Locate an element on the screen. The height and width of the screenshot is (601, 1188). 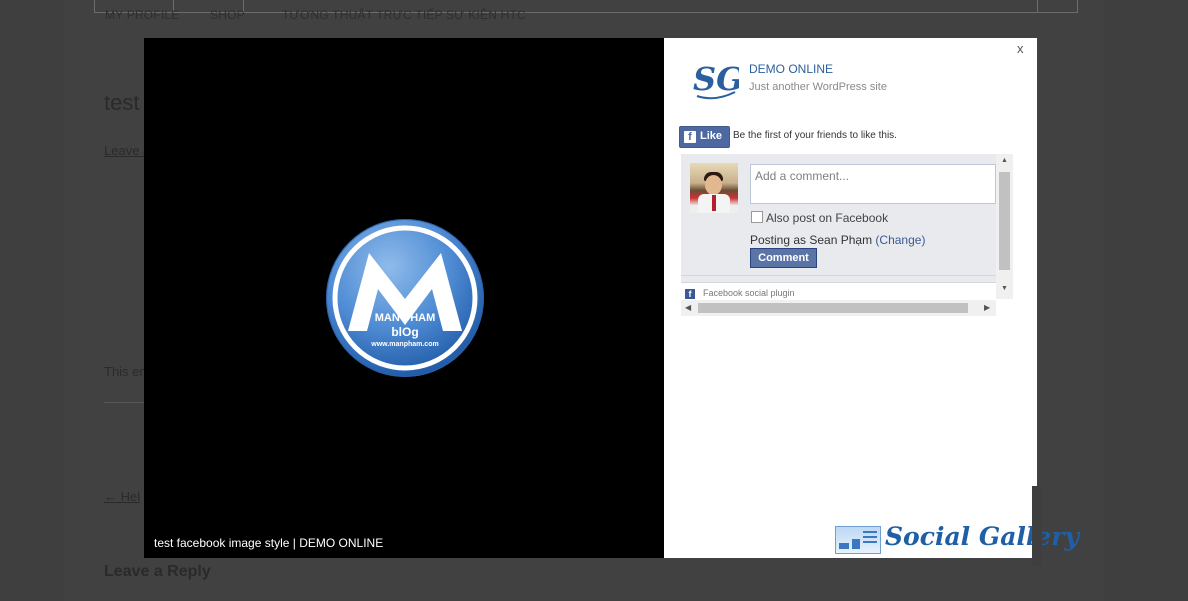
nav-item-my-profile: MY PROFILE is located at coordinates (142, 15).